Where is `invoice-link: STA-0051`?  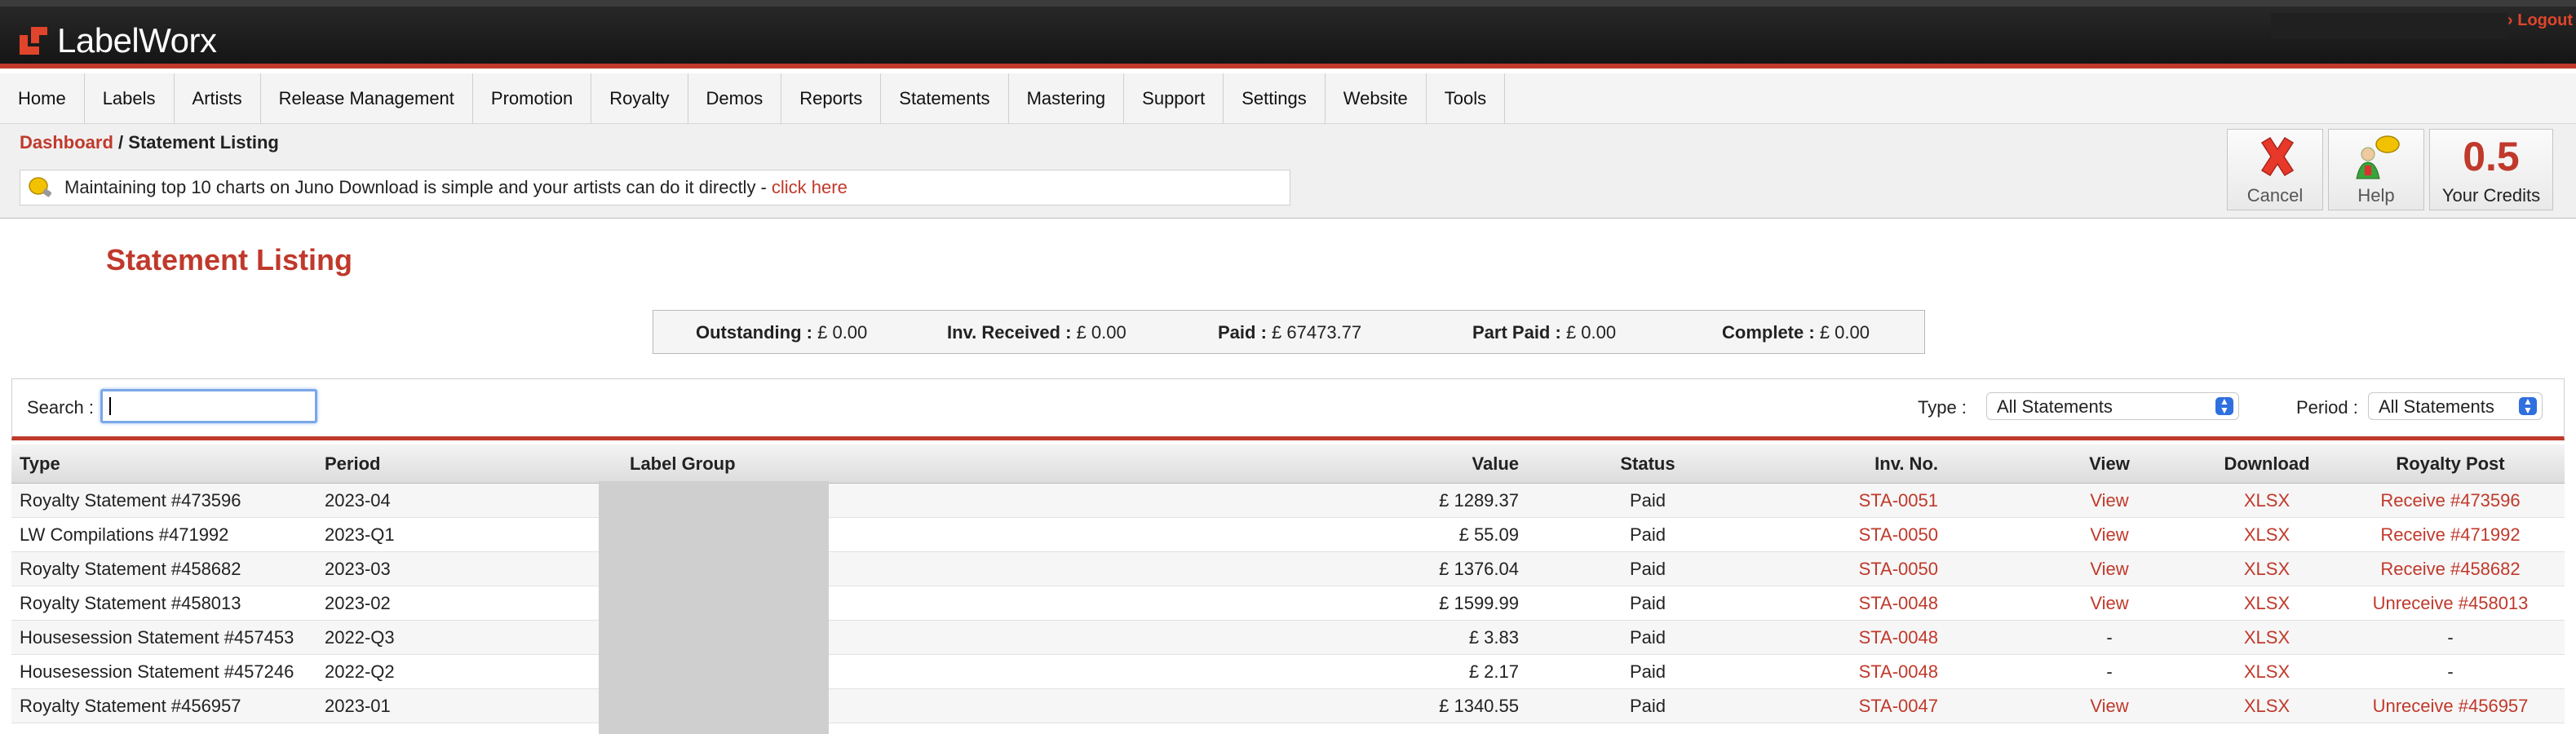 invoice-link: STA-0051 is located at coordinates (1898, 500).